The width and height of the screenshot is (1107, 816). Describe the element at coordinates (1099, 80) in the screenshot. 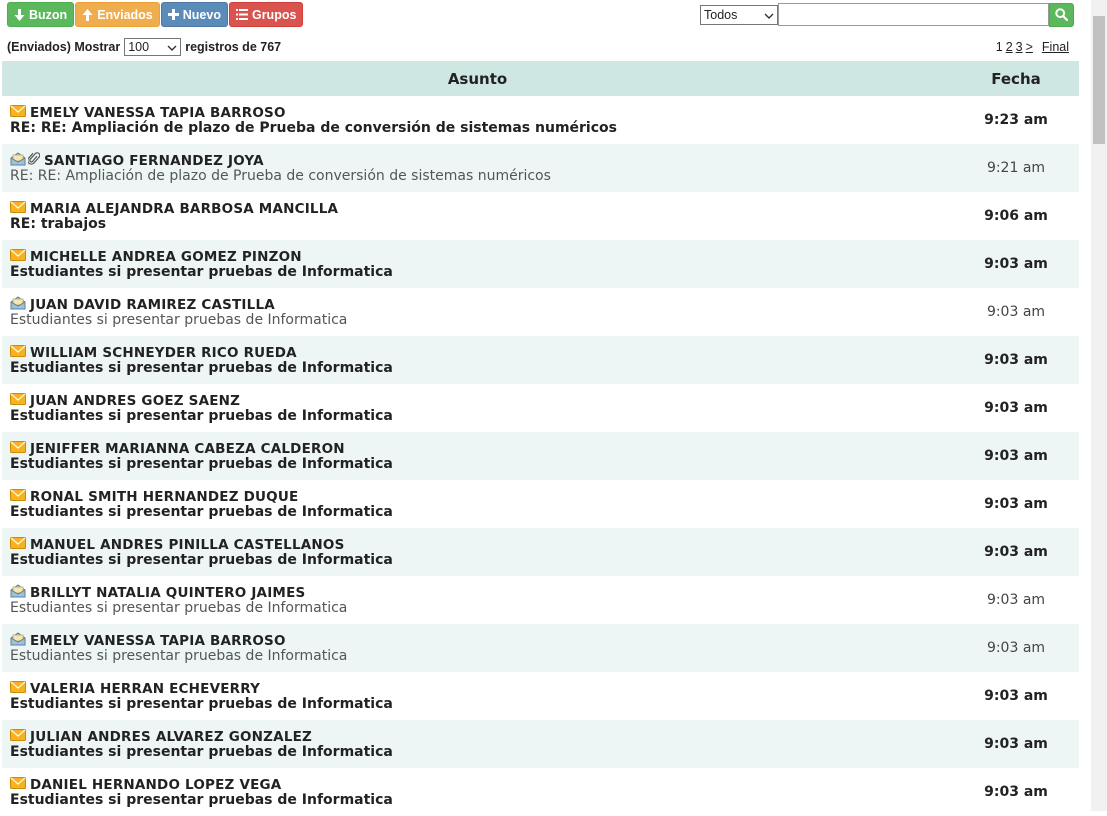

I see `scrollbar-thumb` at that location.